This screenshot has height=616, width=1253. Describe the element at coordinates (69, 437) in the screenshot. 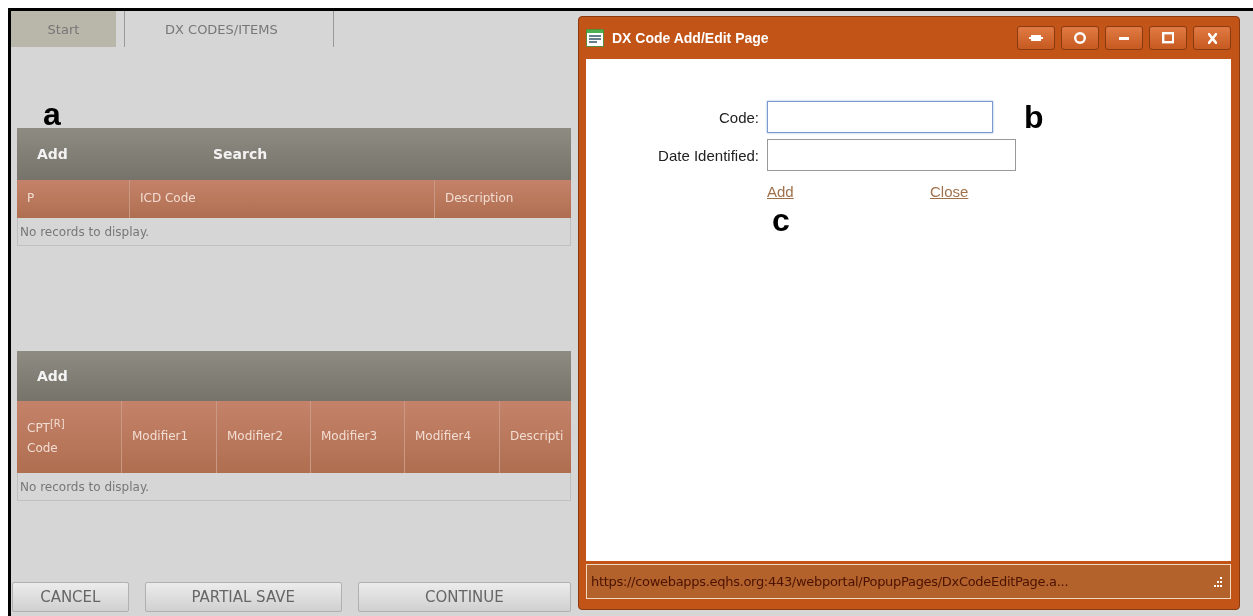

I see `column-header: CPT$^{[R]}$ Code` at that location.